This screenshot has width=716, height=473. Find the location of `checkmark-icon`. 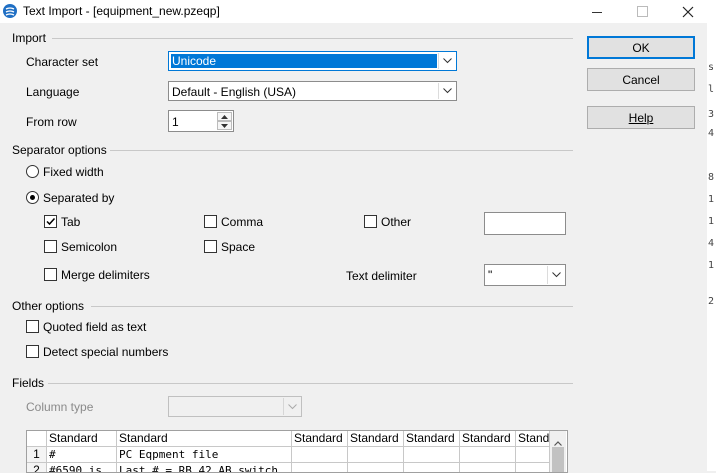

checkmark-icon is located at coordinates (51, 221).